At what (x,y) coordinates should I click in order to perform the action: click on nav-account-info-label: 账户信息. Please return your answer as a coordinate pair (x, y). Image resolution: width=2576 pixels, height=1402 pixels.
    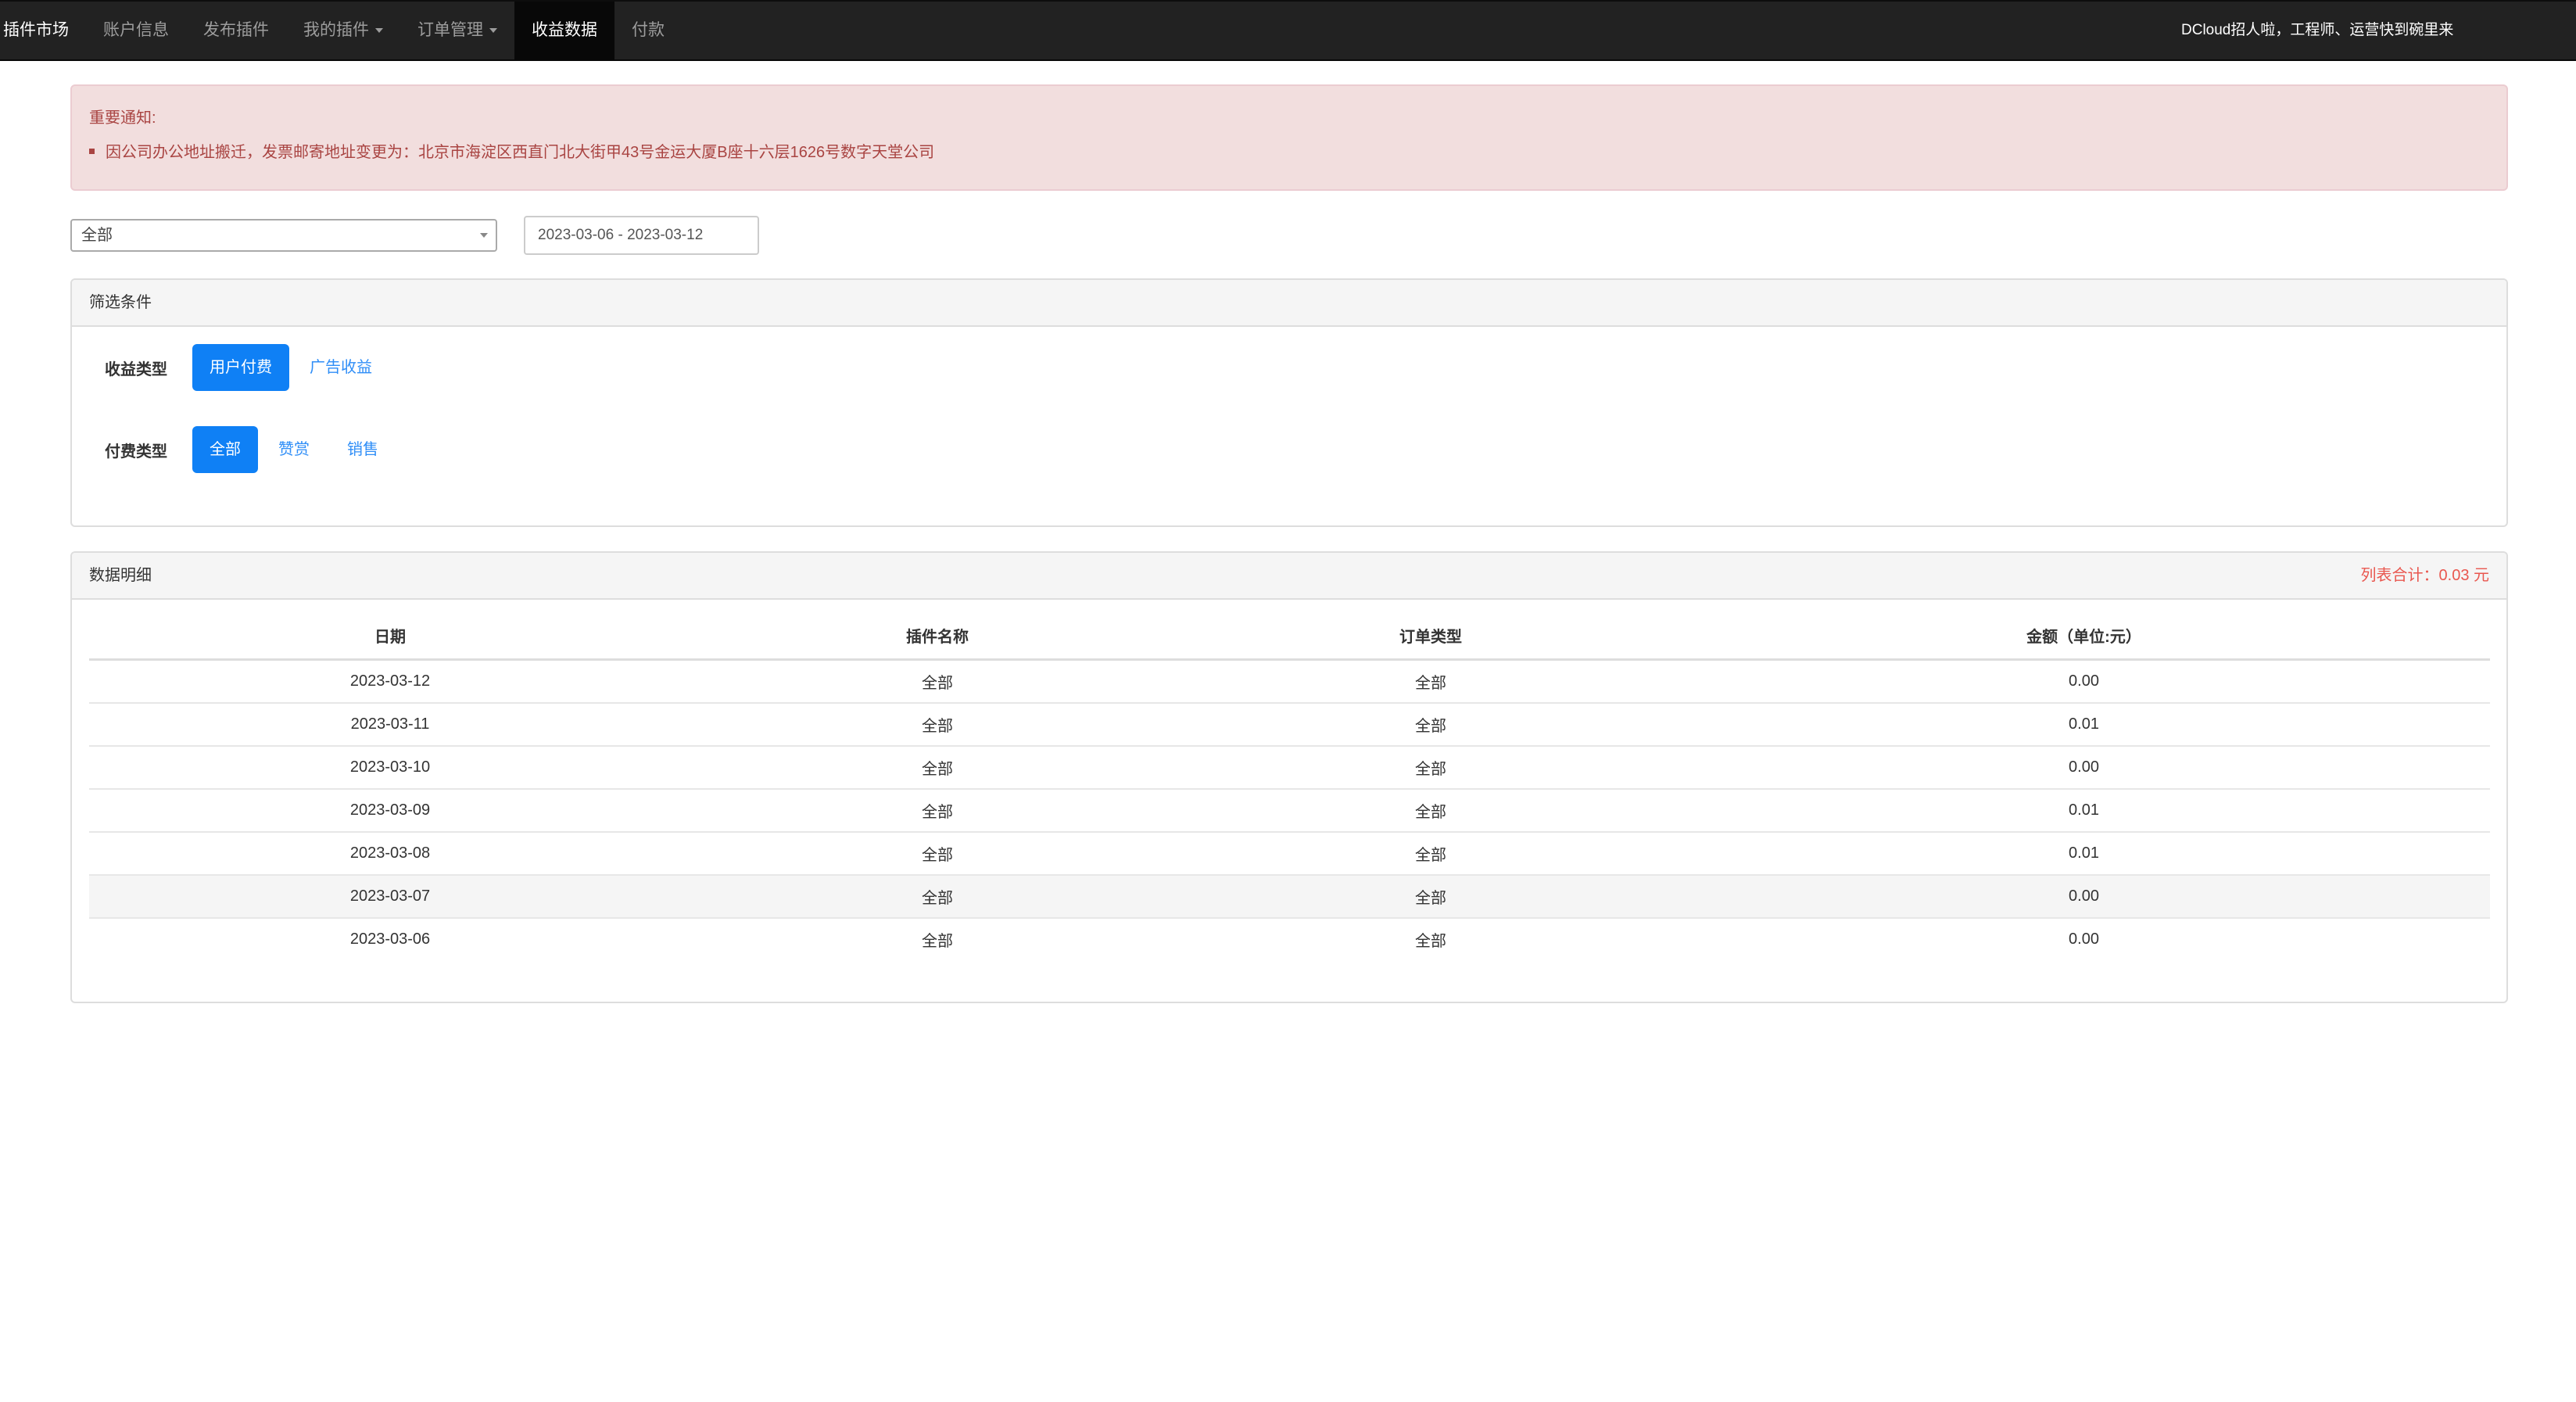
    Looking at the image, I should click on (136, 30).